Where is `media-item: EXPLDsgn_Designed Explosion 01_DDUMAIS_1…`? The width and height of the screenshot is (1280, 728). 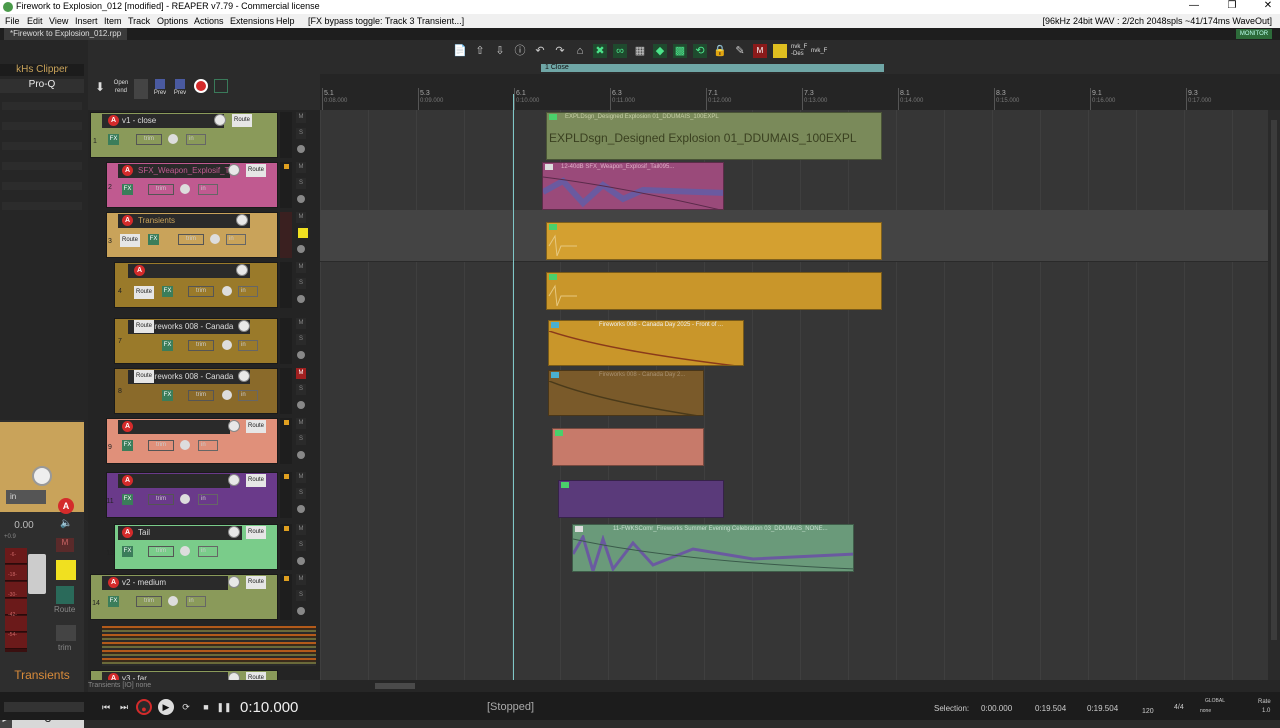 media-item: EXPLDsgn_Designed Explosion 01_DDUMAIS_1… is located at coordinates (714, 136).